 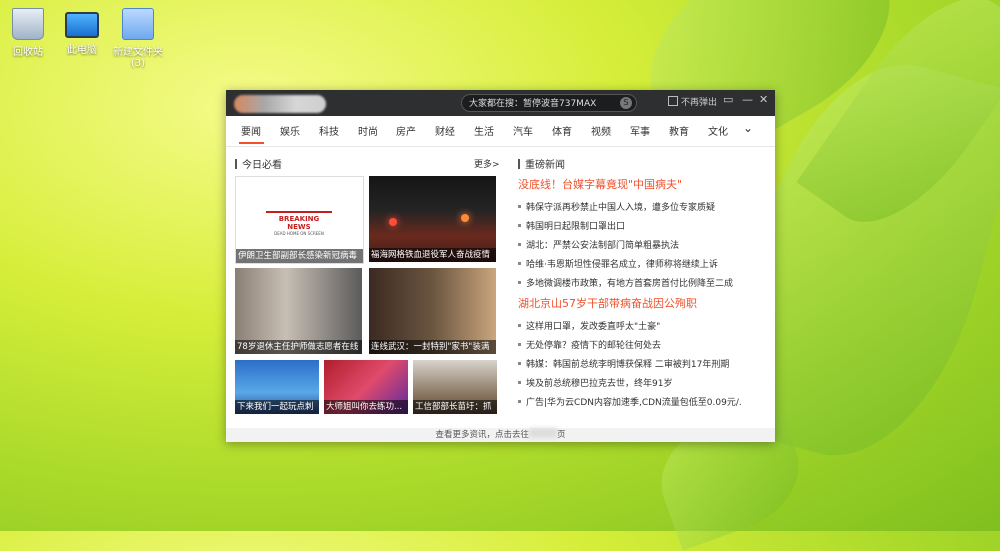 I want to click on tab-culture: 文化, so click(x=718, y=130).